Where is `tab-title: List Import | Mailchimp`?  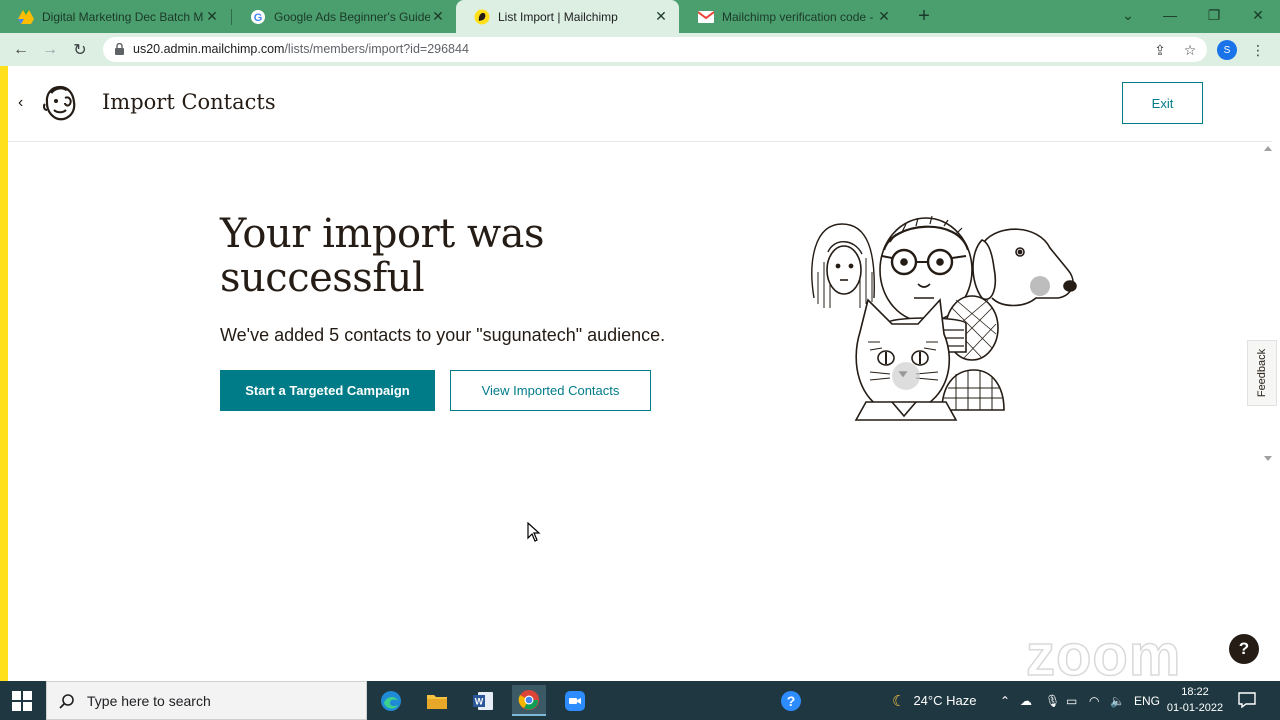 tab-title: List Import | Mailchimp is located at coordinates (558, 16).